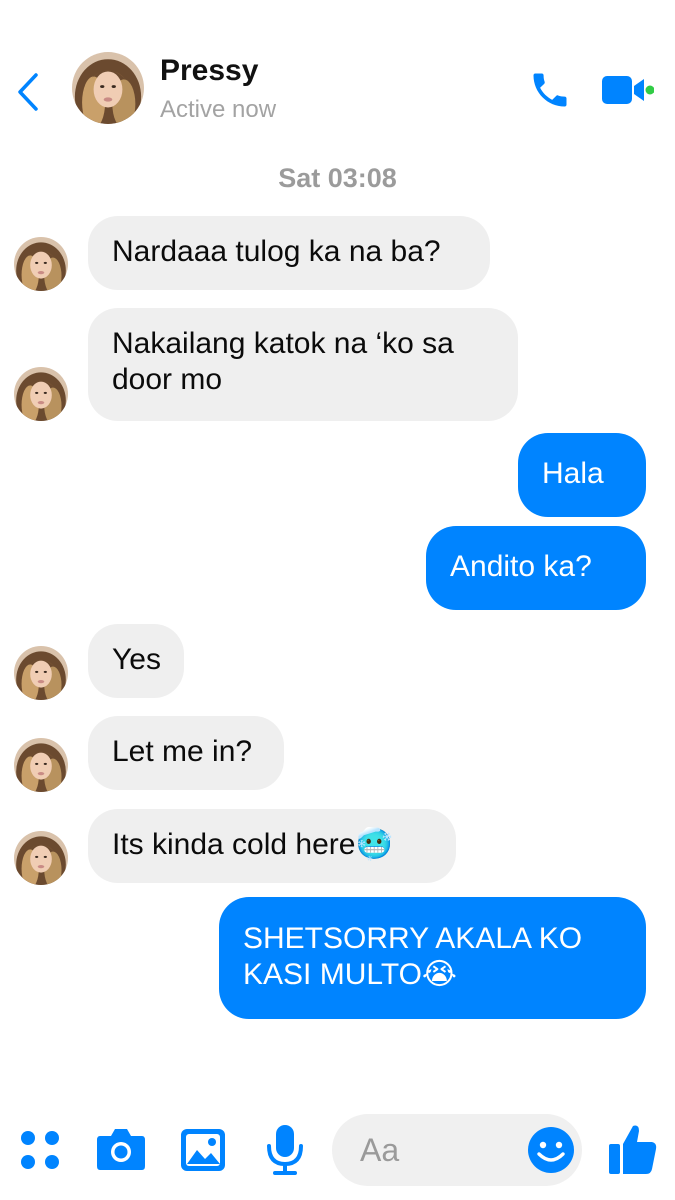 The image size is (675, 1200). I want to click on incoming-message: Yes, so click(136, 661).